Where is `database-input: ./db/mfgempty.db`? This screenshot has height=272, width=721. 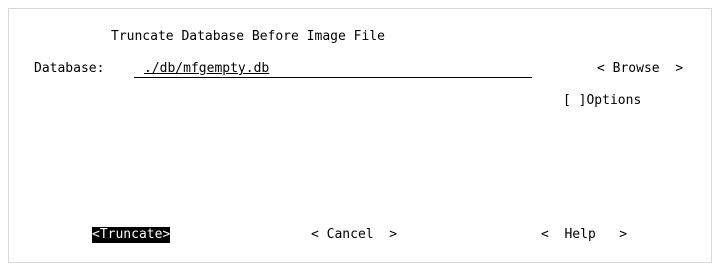
database-input: ./db/mfgempty.db is located at coordinates (333, 69).